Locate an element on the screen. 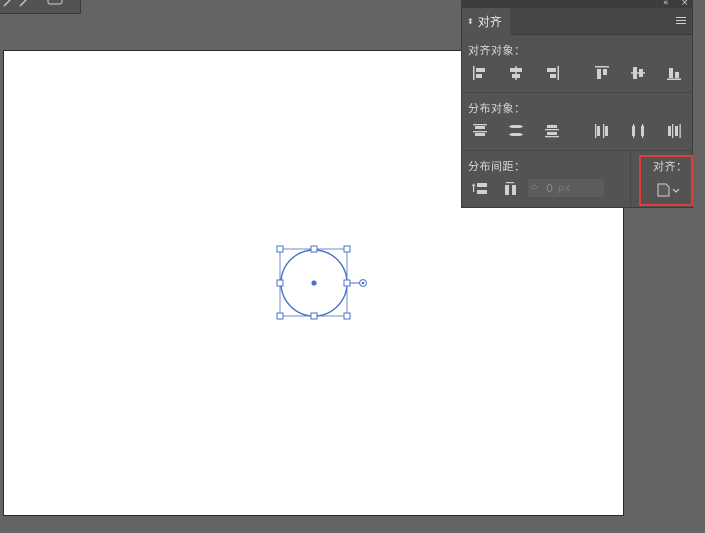 This screenshot has height=533, width=705. spacing-value-input: ︿ ﹀ 0 px is located at coordinates (566, 188).